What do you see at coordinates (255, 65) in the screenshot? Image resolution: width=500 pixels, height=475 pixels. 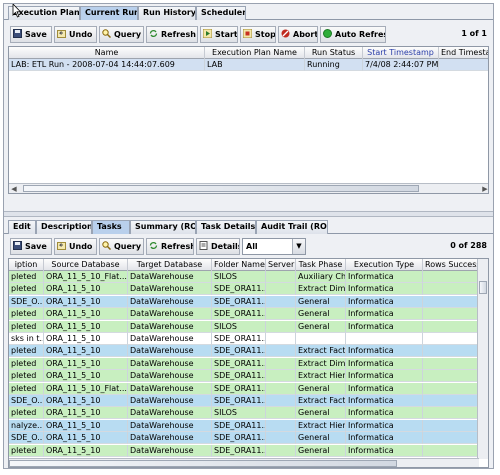 I see `table-cell: LAB` at bounding box center [255, 65].